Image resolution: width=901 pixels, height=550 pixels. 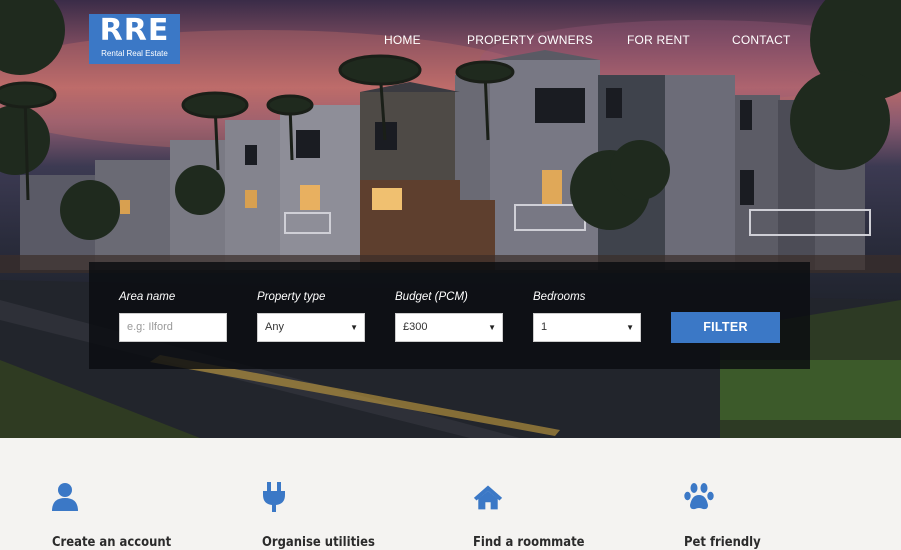 I want to click on feature-title: Create an account, so click(x=112, y=542).